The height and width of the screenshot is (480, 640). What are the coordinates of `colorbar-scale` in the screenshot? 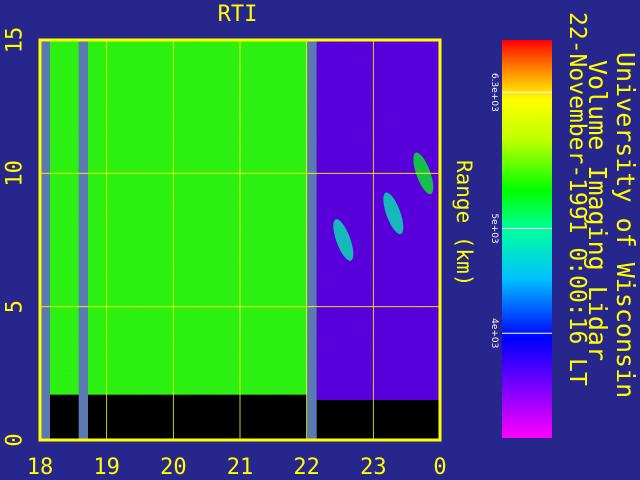 It's located at (527, 239).